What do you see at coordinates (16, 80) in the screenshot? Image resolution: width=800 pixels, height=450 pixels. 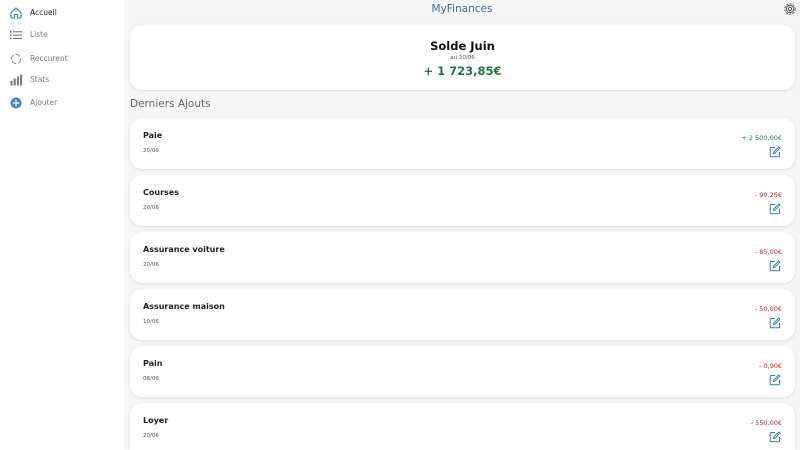 I see `stats-icon` at bounding box center [16, 80].